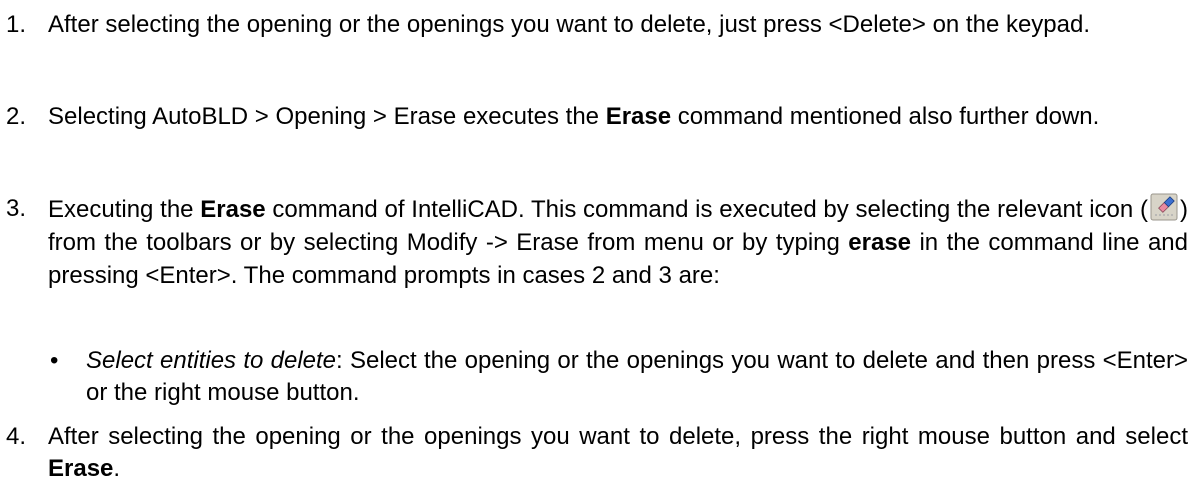 Image resolution: width=1198 pixels, height=494 pixels. Describe the element at coordinates (16, 208) in the screenshot. I see `list-number: 3.` at that location.